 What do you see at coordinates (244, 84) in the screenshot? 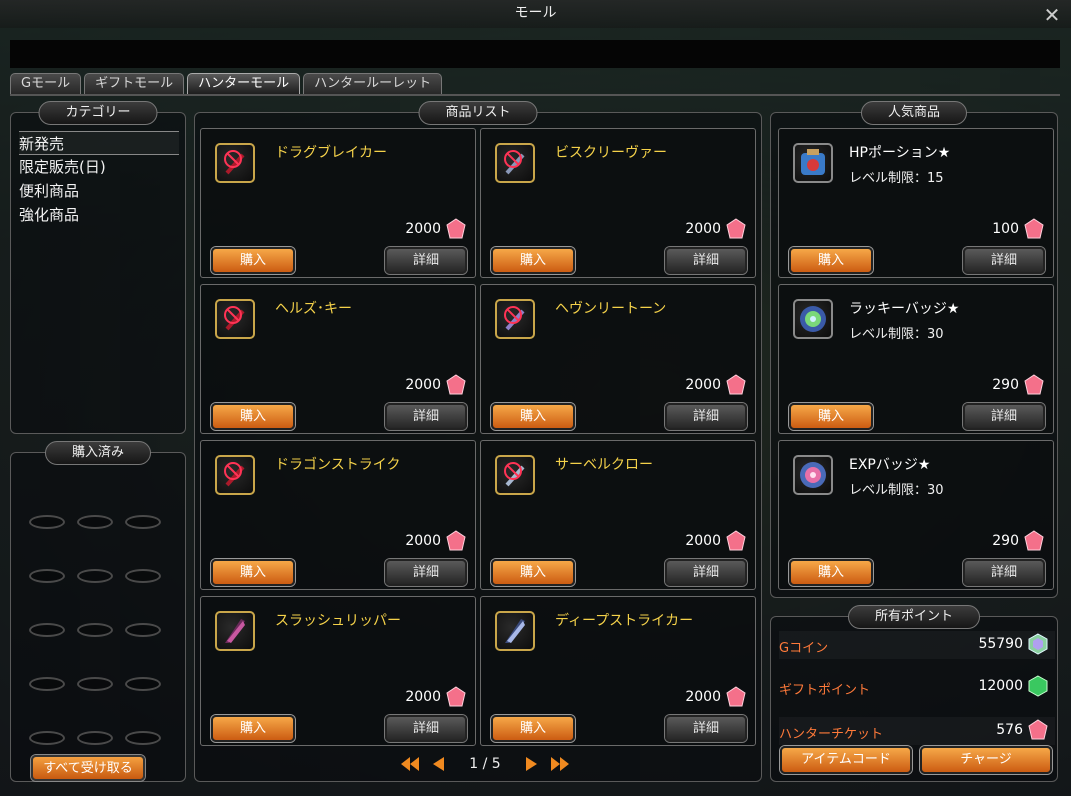
I see `tab-hunter-mall: ハンターモール` at bounding box center [244, 84].